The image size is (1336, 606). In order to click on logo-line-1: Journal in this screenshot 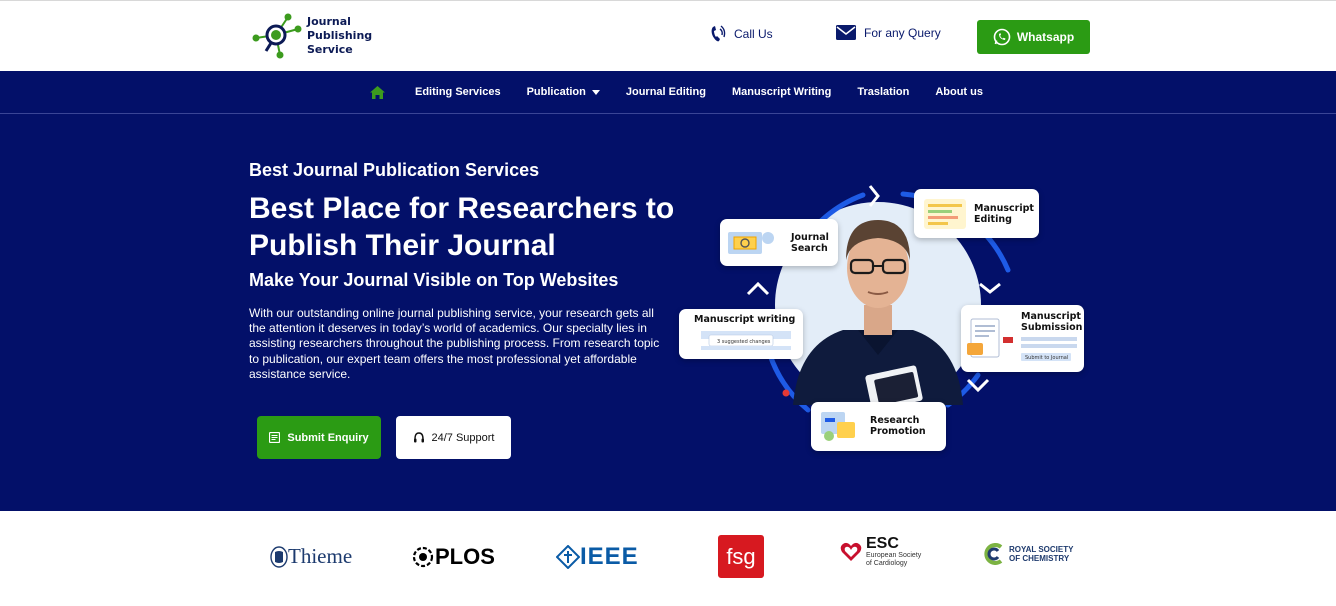, I will do `click(329, 21)`.